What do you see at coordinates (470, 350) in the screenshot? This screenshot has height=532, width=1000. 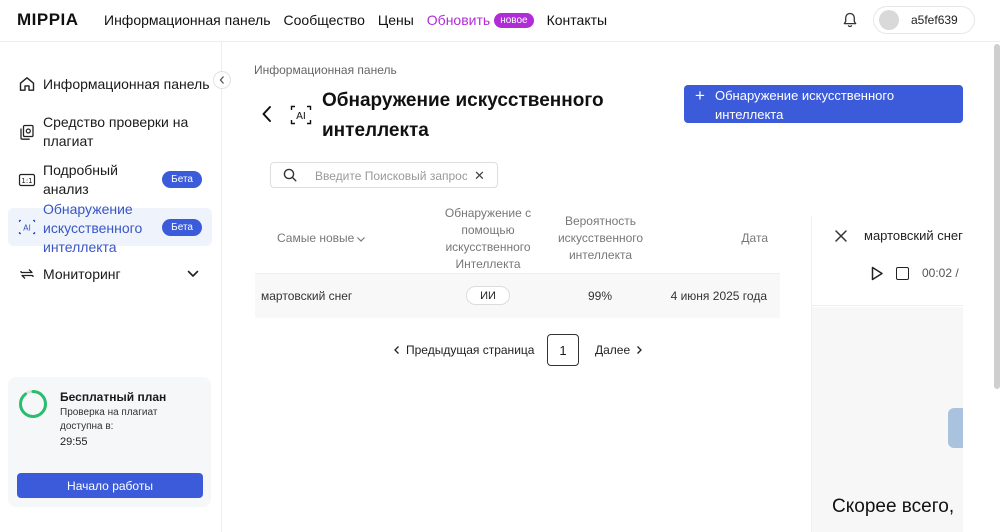 I see `prev-page-label: Предыдущая страница` at bounding box center [470, 350].